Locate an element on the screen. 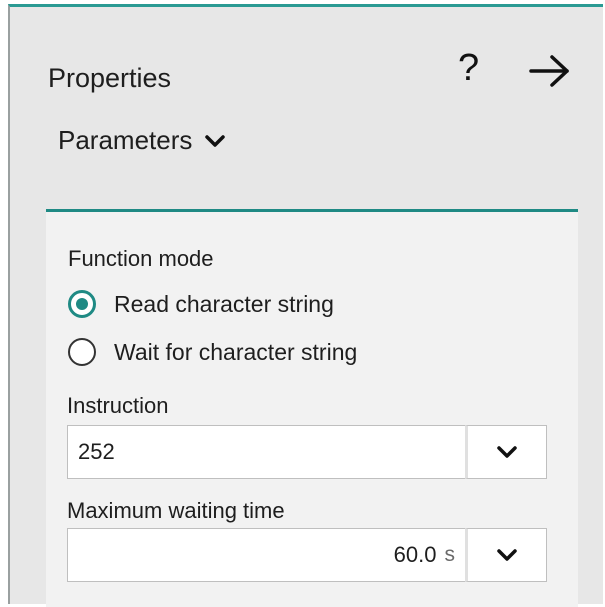  instruction-value: 252 is located at coordinates (96, 451).